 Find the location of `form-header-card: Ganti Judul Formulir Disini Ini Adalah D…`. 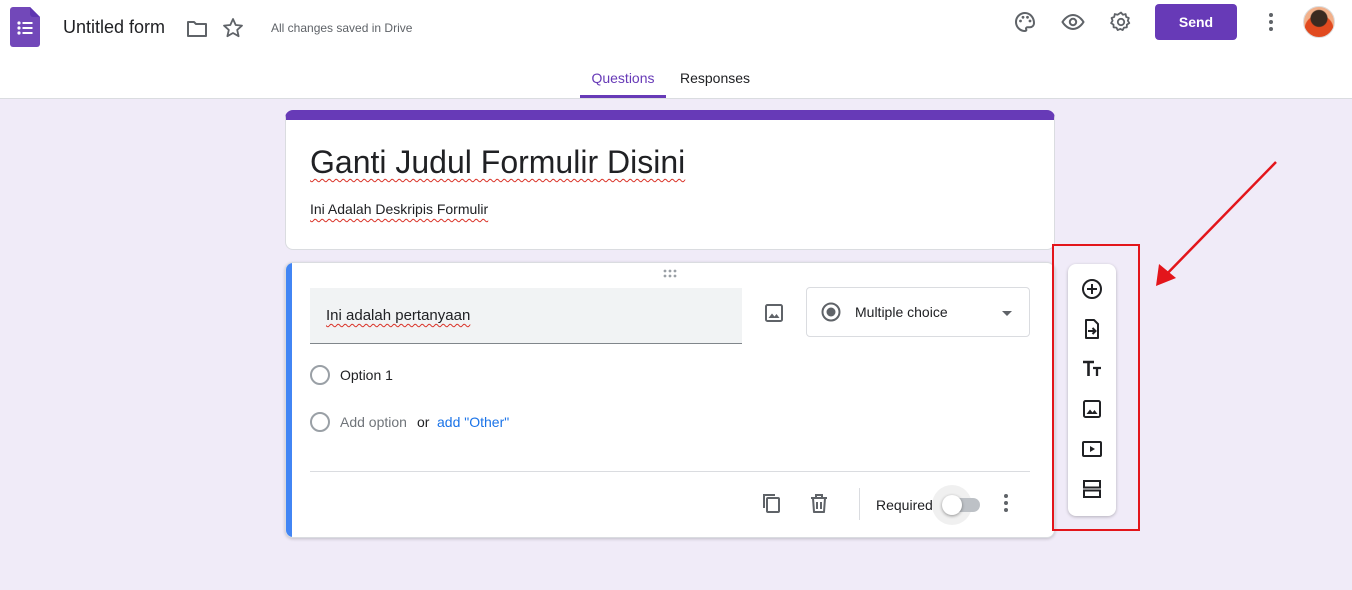

form-header-card: Ganti Judul Formulir Disini Ini Adalah D… is located at coordinates (670, 180).